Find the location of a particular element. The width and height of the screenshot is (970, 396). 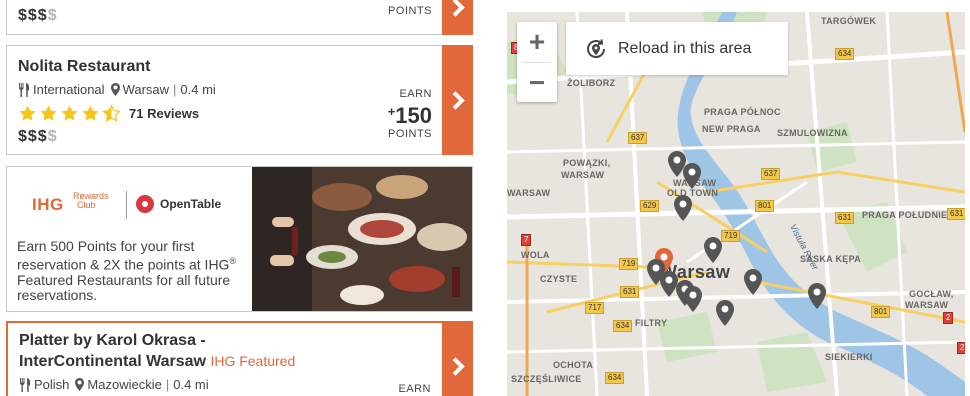

food-table-illustration is located at coordinates (362, 239).